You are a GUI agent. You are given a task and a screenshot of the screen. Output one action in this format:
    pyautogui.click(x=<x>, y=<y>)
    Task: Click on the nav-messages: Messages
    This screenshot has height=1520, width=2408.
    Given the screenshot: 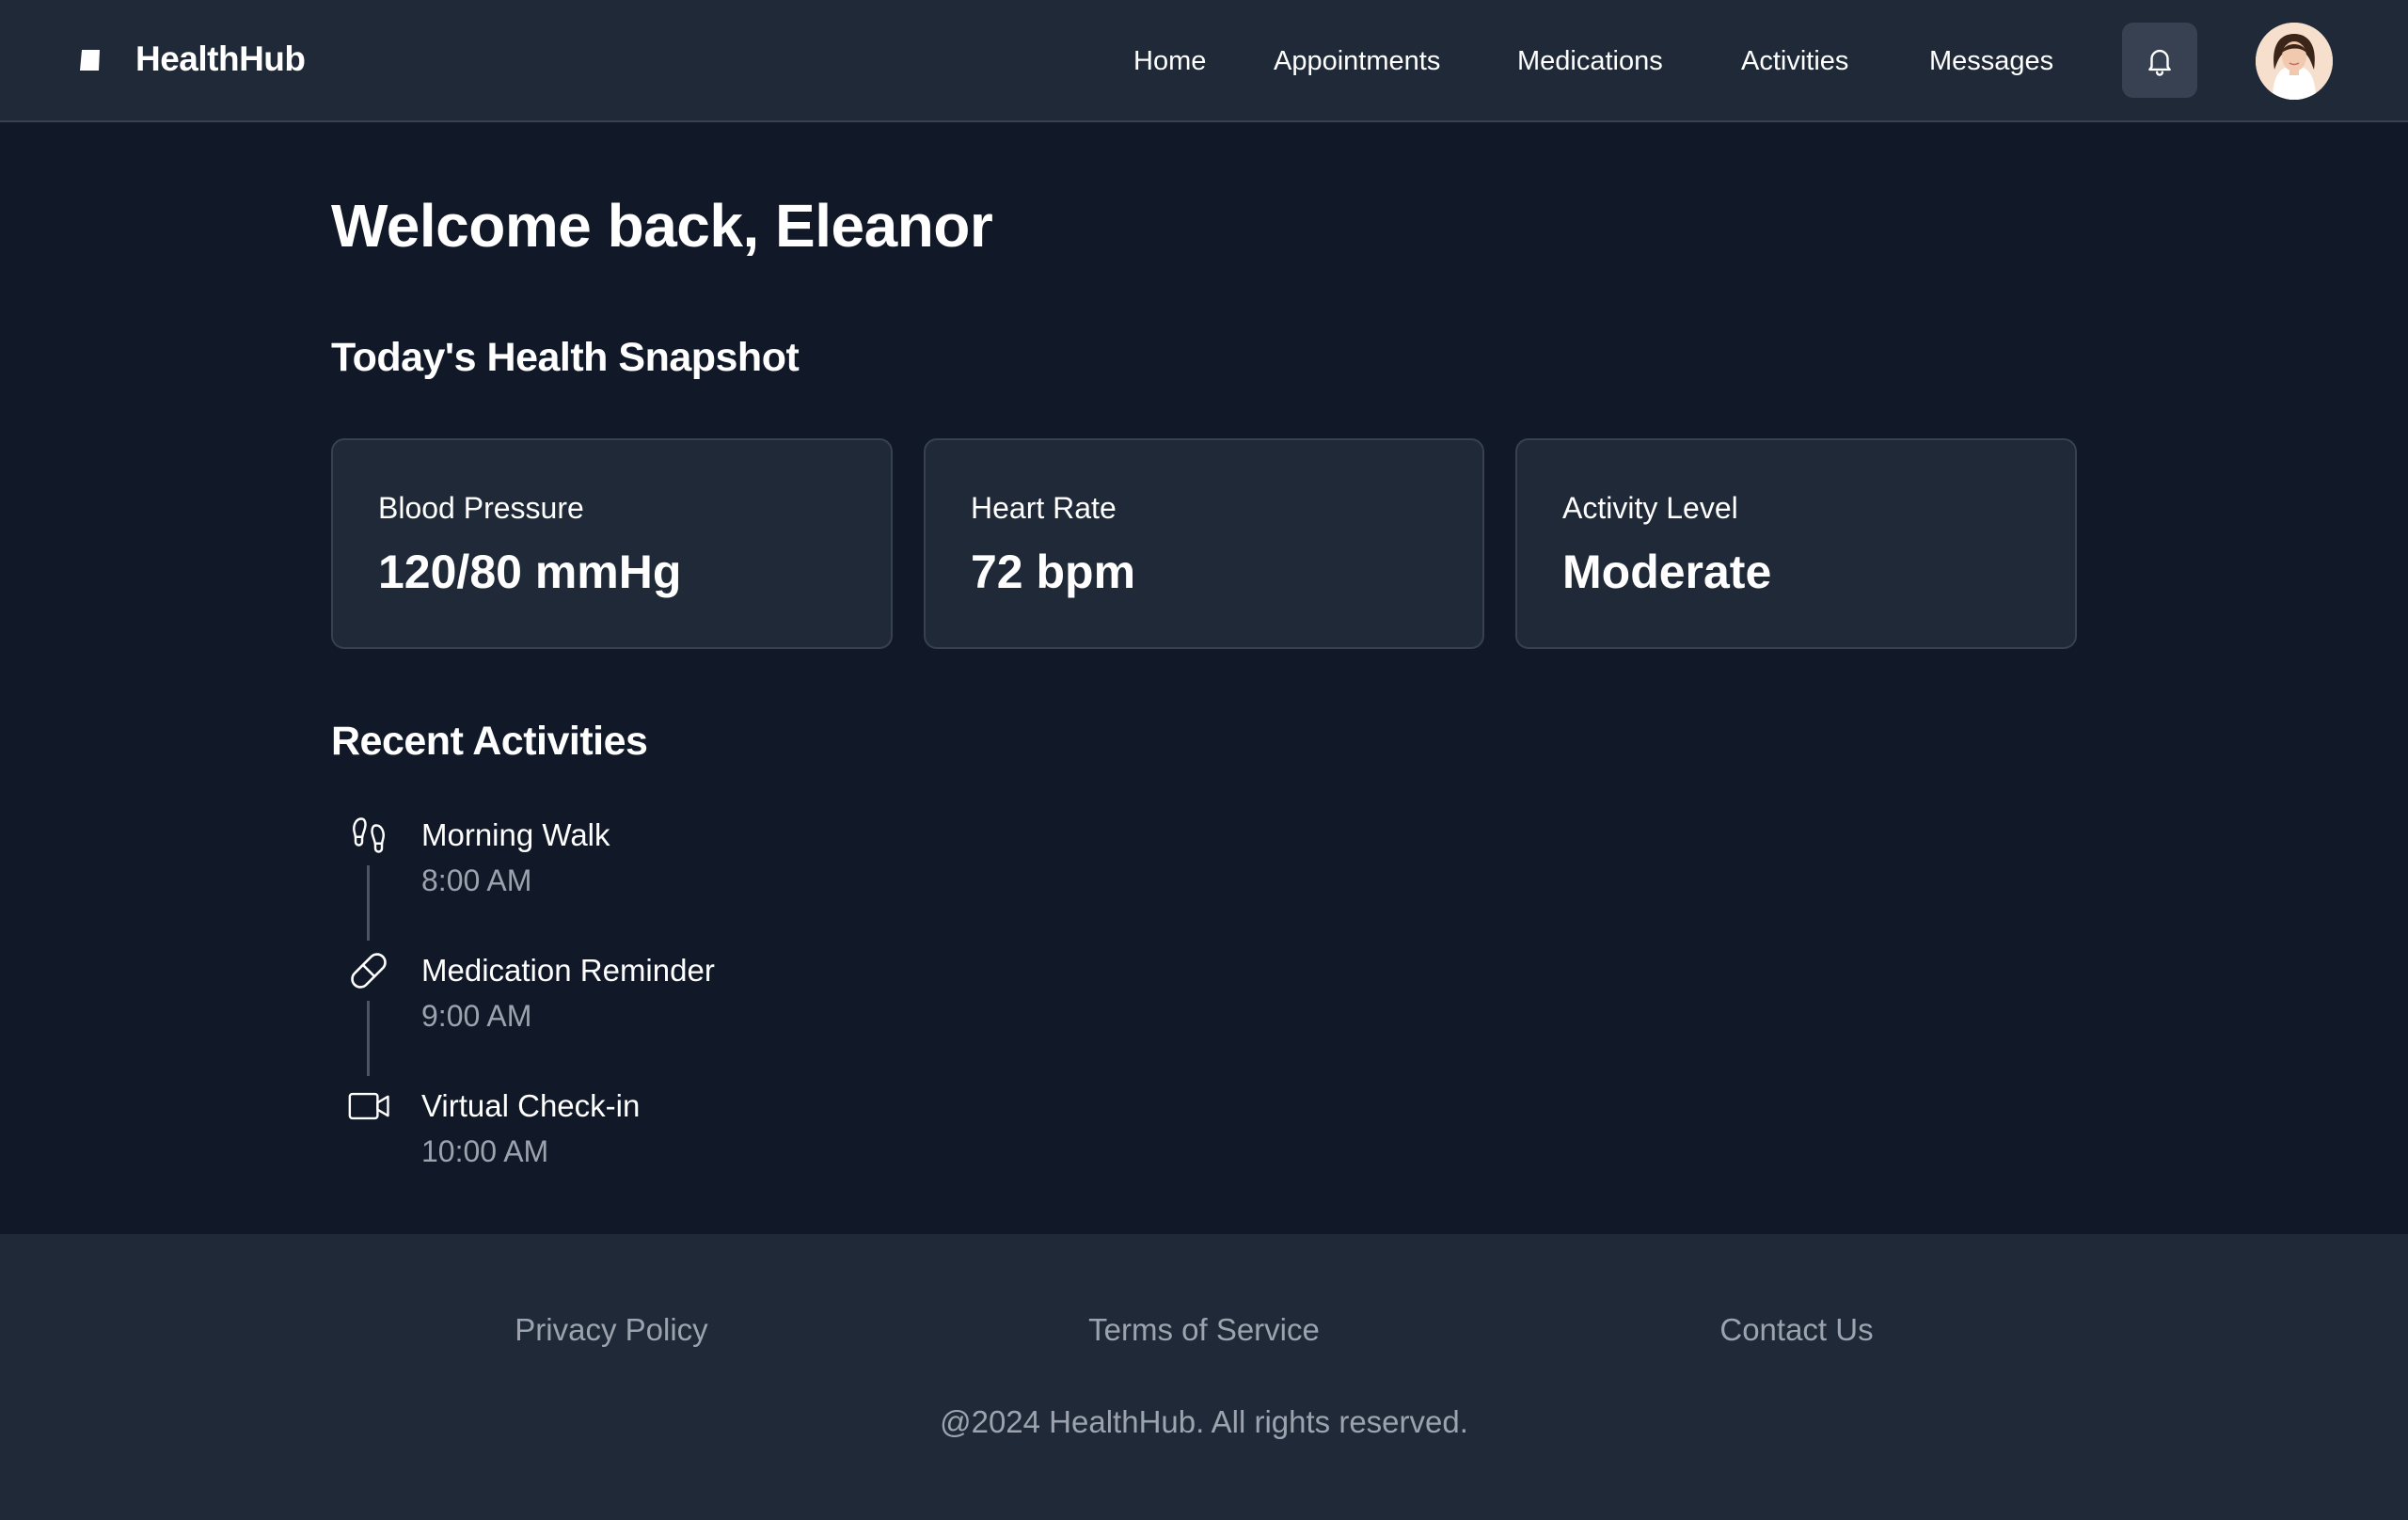 What is the action you would take?
    pyautogui.click(x=1991, y=61)
    